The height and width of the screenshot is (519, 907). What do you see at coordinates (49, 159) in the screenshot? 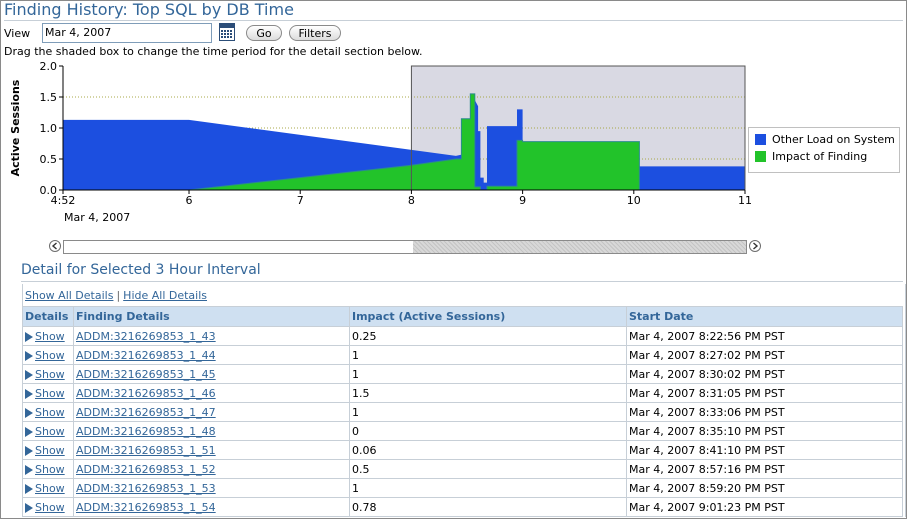
I see `y-tick-label: 0.5` at bounding box center [49, 159].